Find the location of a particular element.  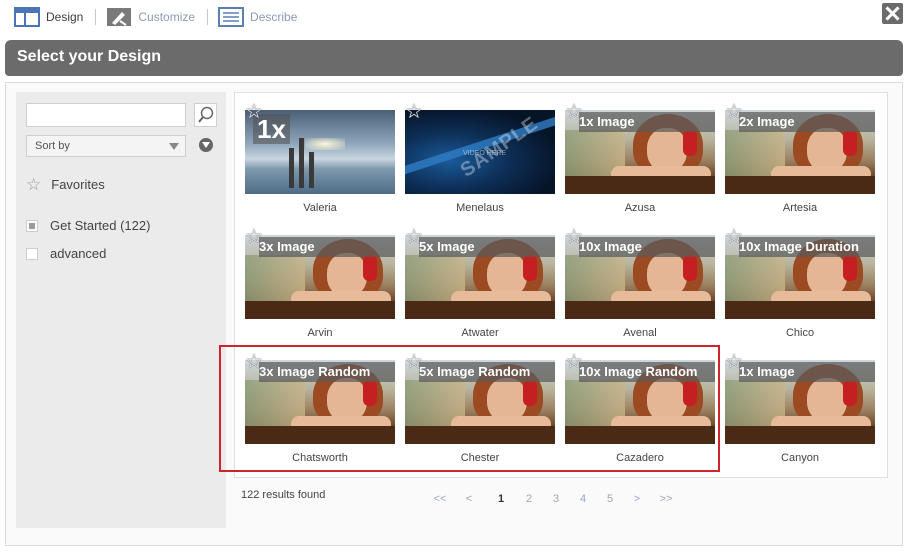

tile-overlay-label: 5x Image Random is located at coordinates (487, 372).